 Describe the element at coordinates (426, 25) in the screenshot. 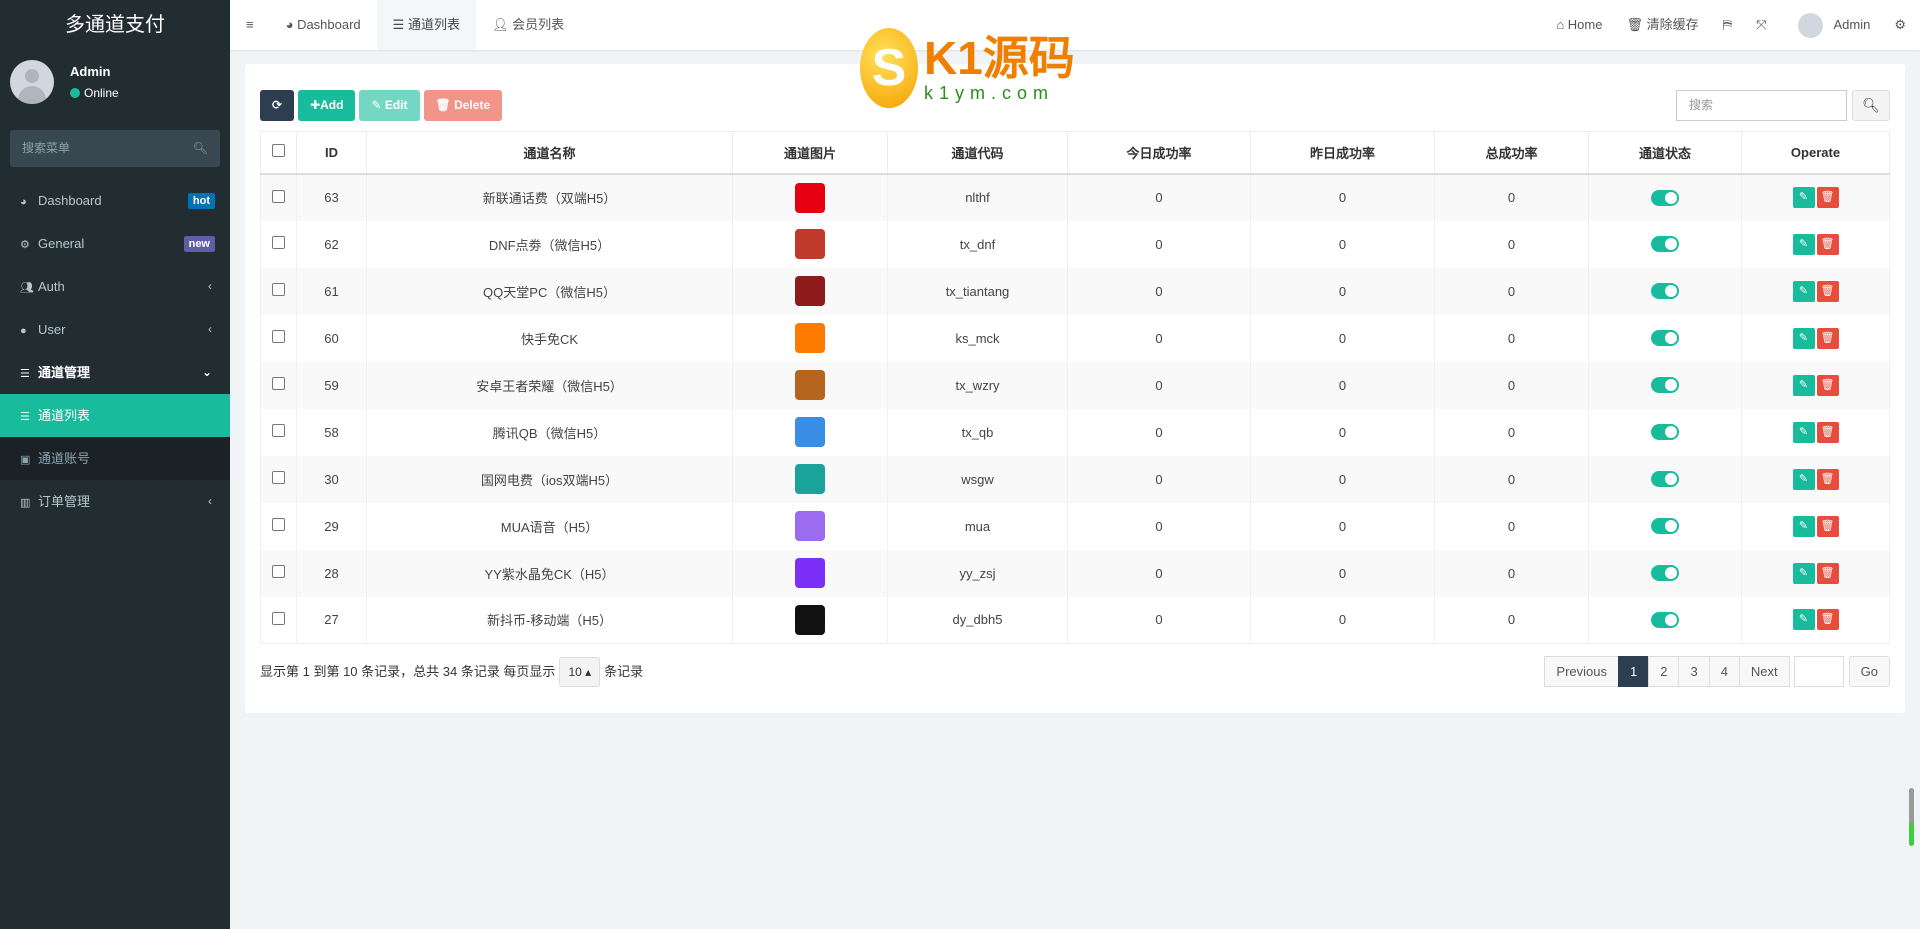

I see `tab-channel-list: ☰ 通道列表` at that location.